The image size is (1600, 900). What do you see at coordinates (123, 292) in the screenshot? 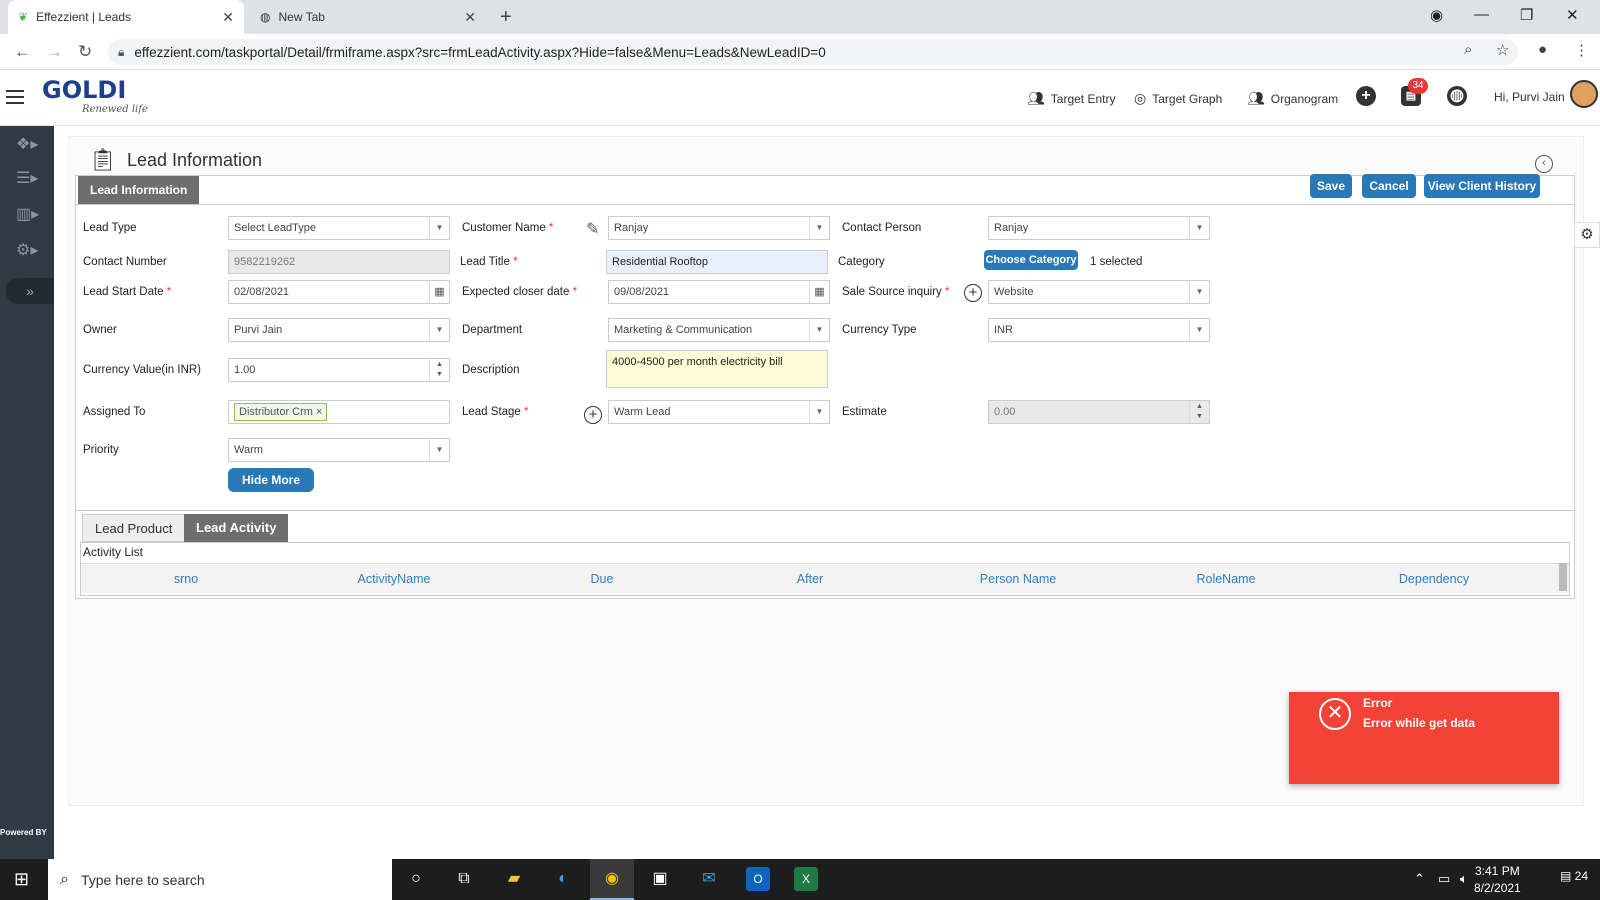
I see `lead-start-date-label-text: Lead Start Date` at bounding box center [123, 292].